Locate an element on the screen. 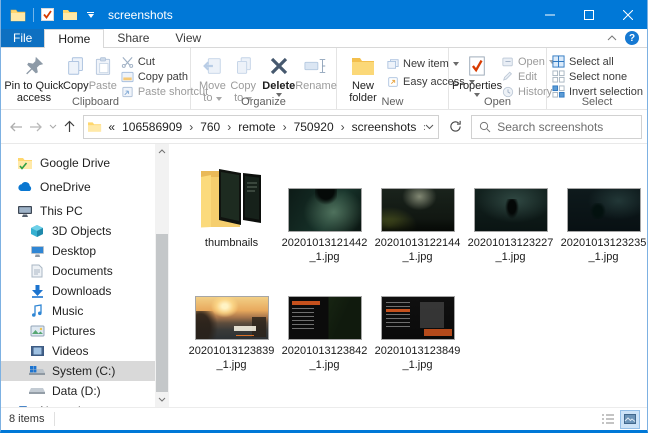 This screenshot has height=433, width=648. scroll-down-icon is located at coordinates (162, 399).